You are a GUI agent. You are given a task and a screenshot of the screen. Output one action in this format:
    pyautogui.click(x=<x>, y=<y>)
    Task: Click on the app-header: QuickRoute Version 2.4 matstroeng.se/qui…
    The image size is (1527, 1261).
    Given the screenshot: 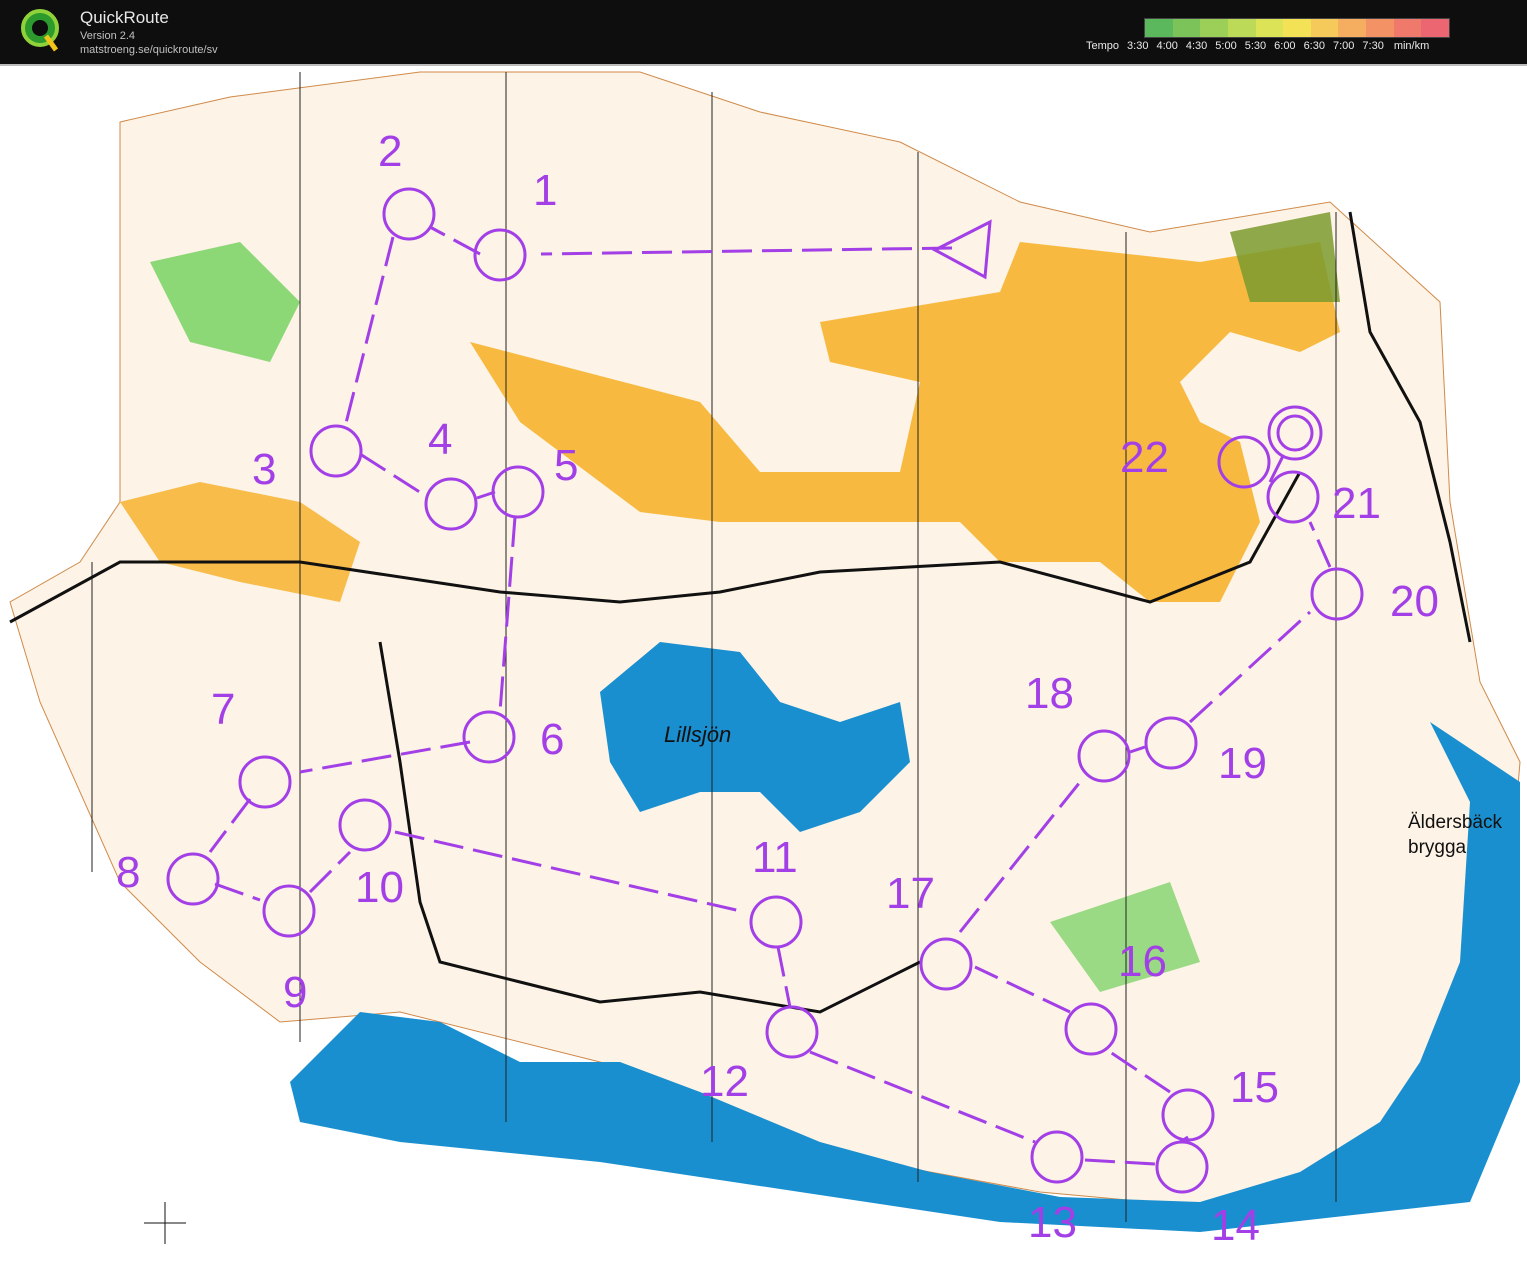 What is the action you would take?
    pyautogui.click(x=763, y=32)
    